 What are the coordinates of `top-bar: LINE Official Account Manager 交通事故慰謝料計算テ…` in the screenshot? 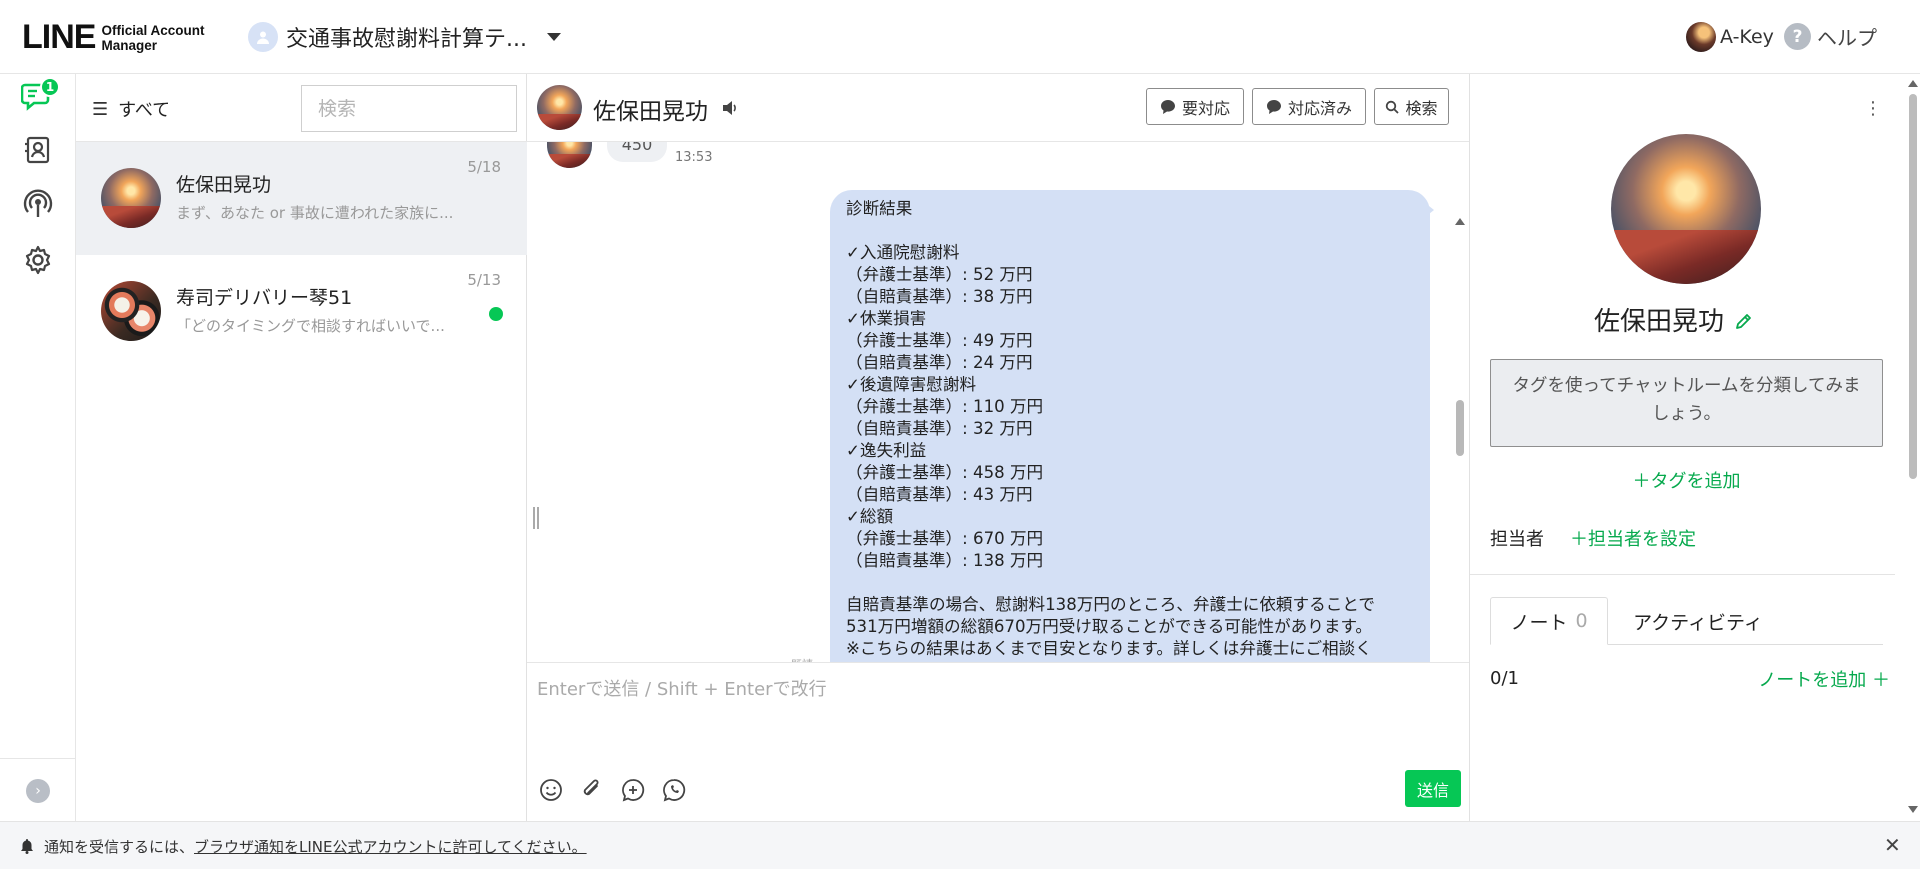 It's located at (960, 37).